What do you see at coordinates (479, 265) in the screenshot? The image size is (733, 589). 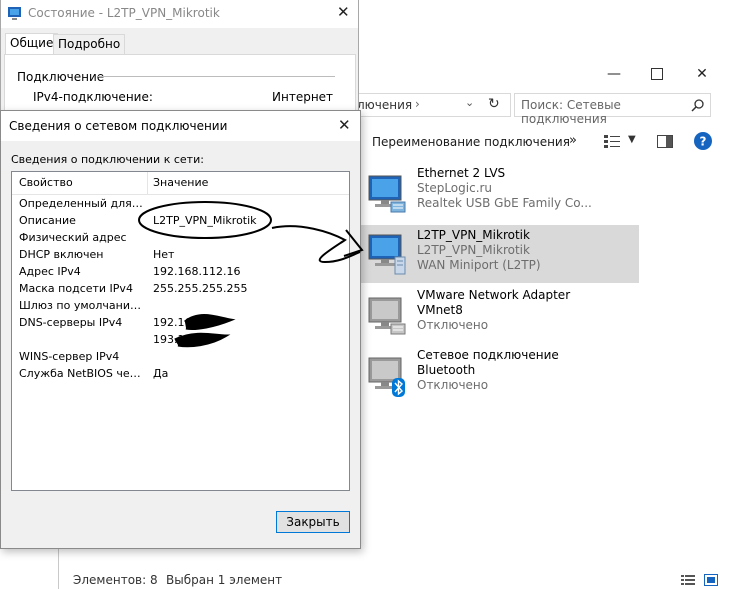 I see `connection-device: WAN Miniport (L2TP)` at bounding box center [479, 265].